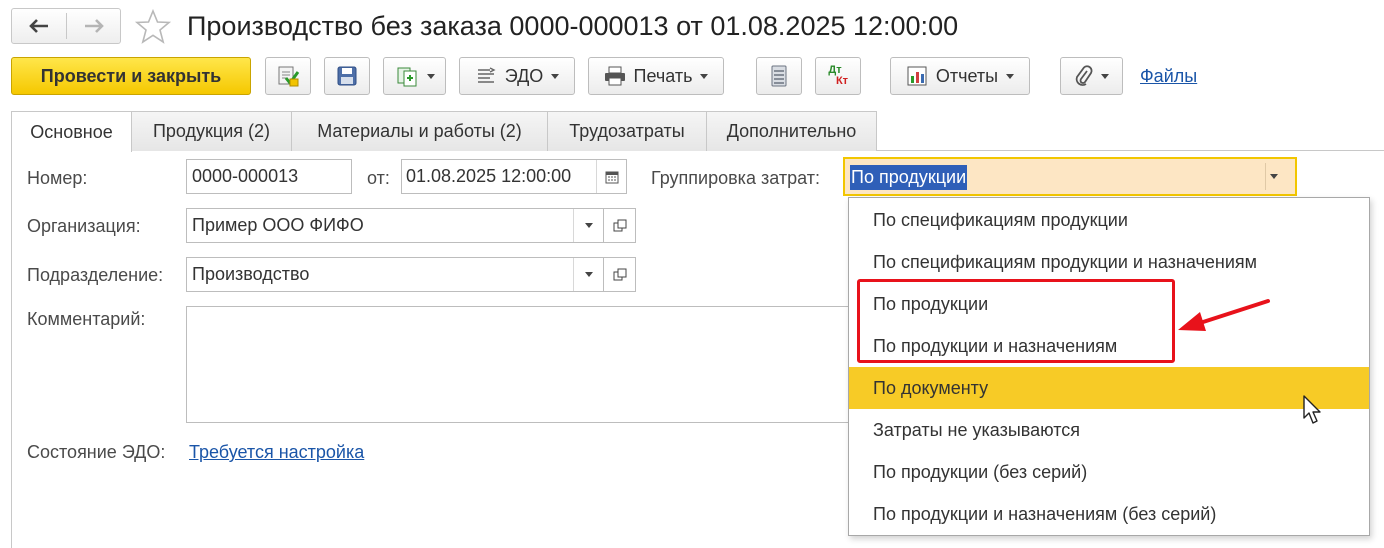 This screenshot has width=1384, height=548. Describe the element at coordinates (211, 131) in the screenshot. I see `tab-products: Продукция (2)` at that location.